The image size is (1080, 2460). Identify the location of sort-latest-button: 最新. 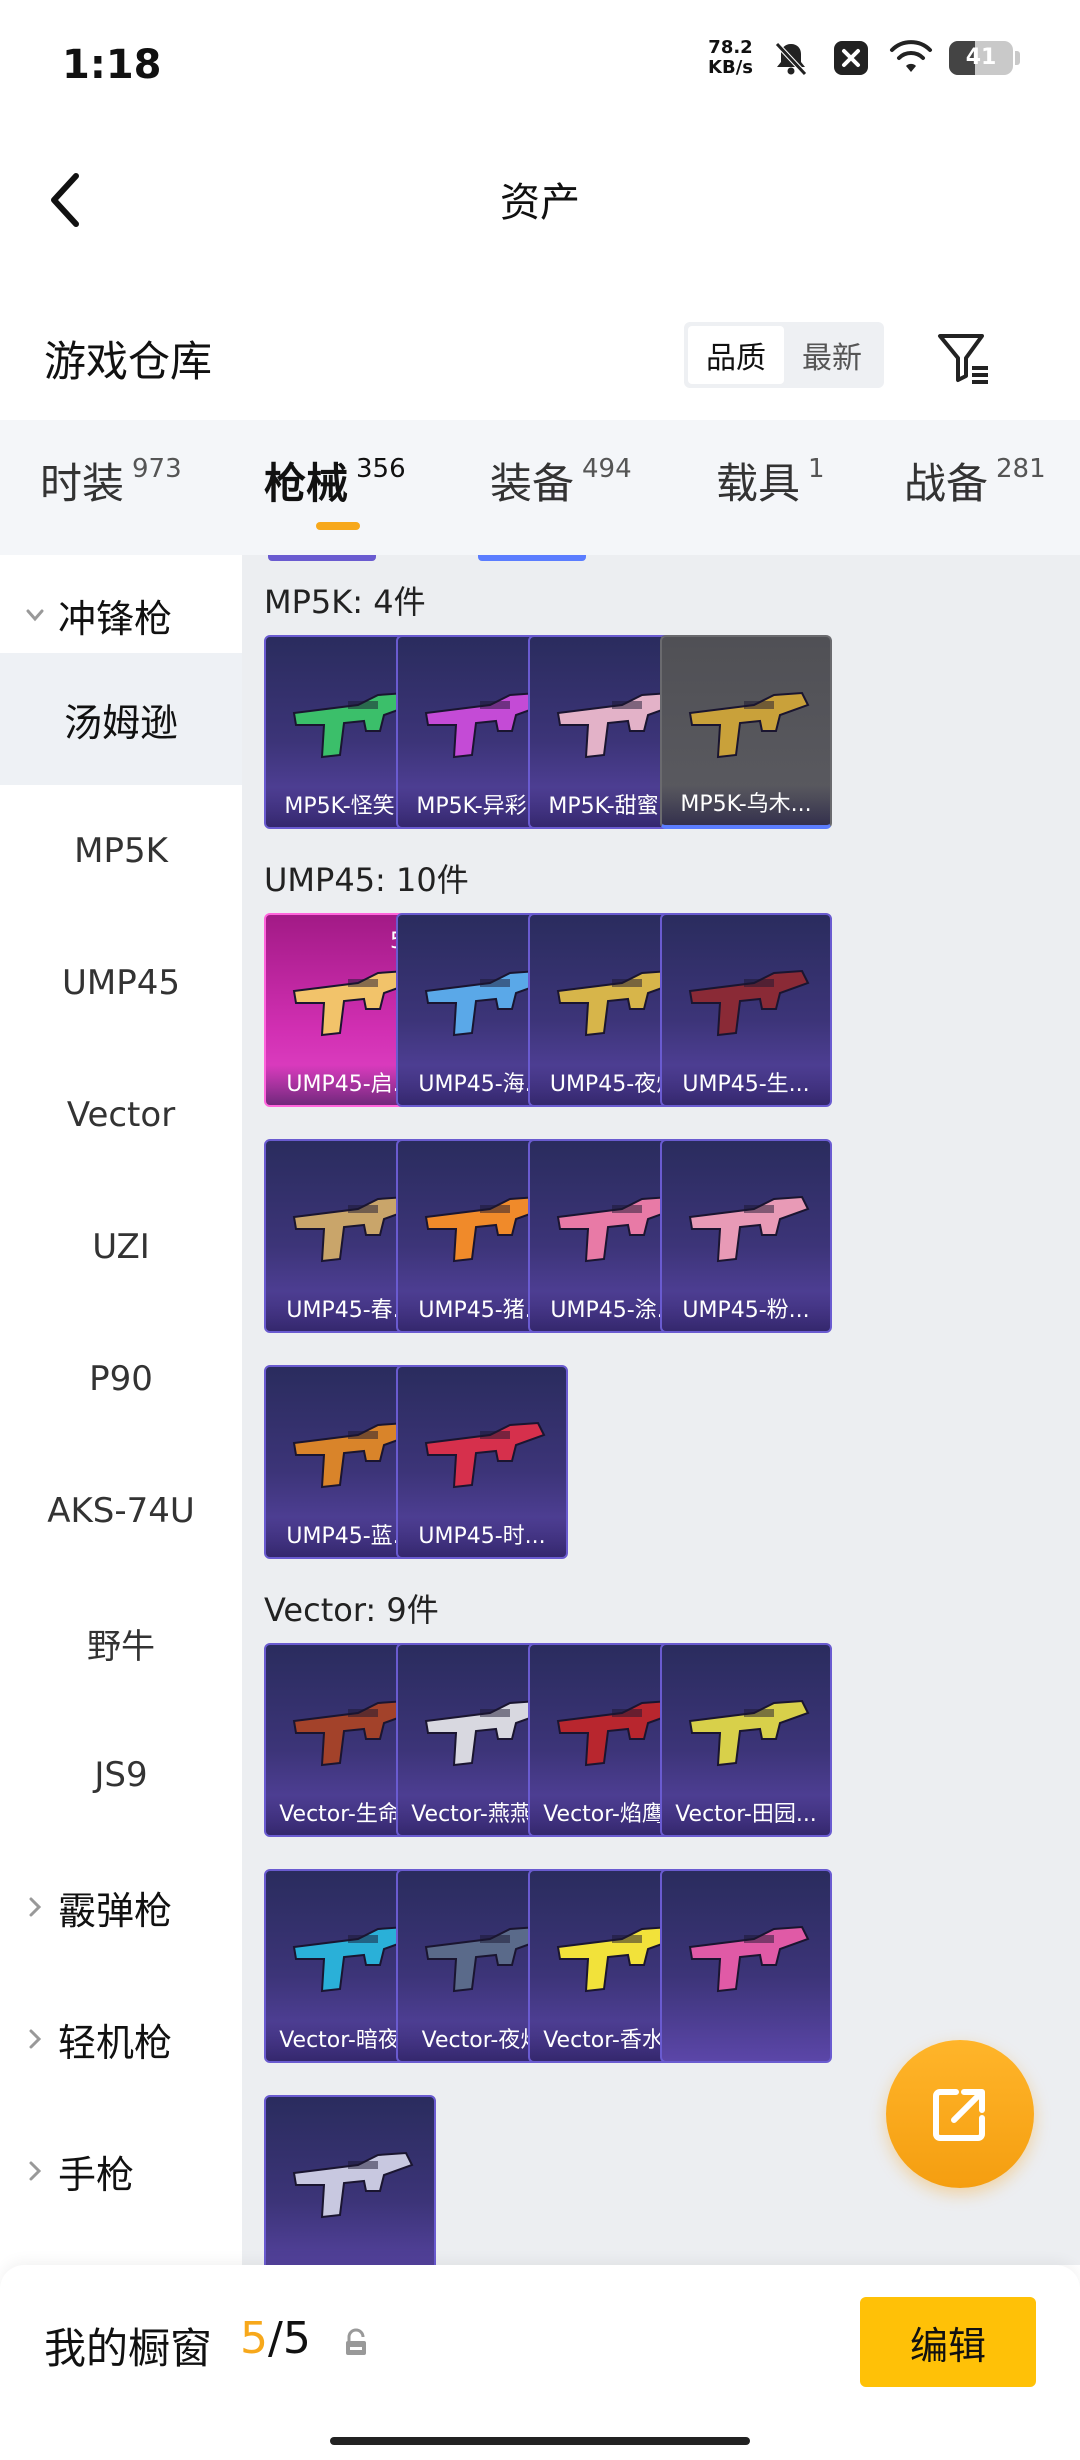
(832, 355).